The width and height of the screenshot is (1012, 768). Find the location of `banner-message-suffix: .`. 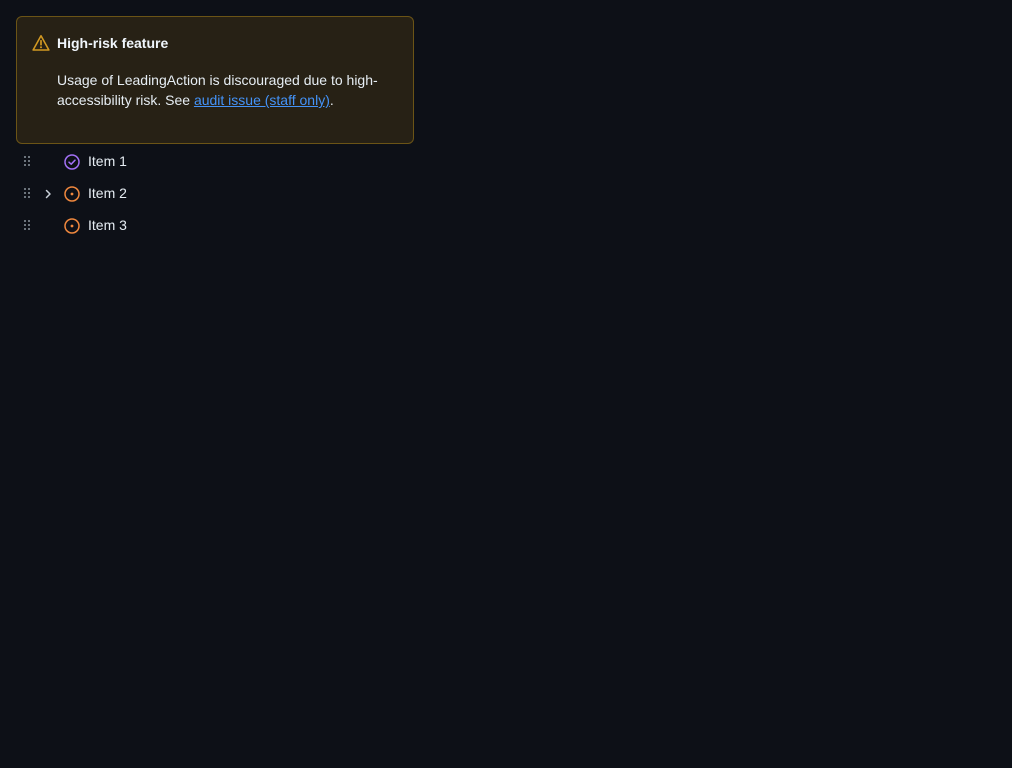

banner-message-suffix: . is located at coordinates (331, 100).